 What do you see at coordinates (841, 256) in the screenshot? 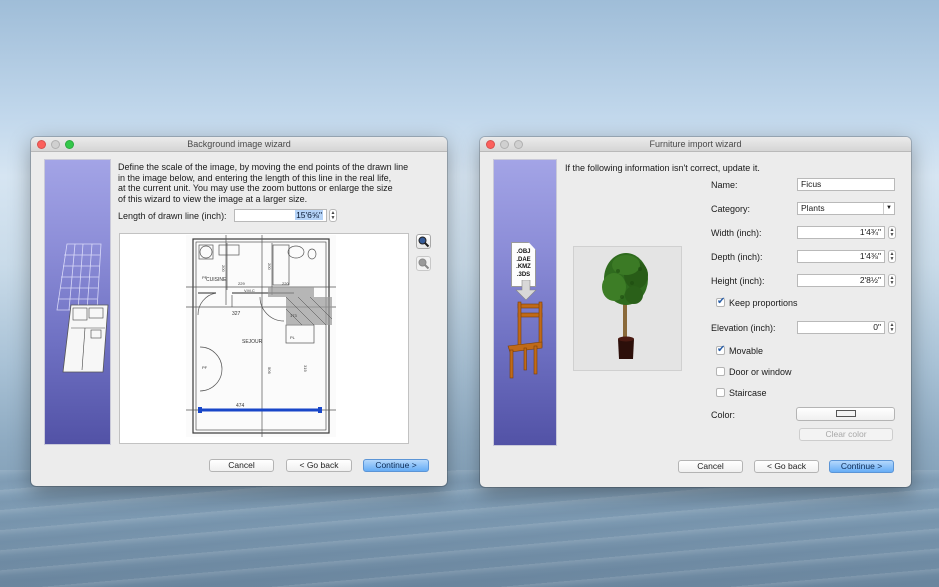
I see `depth-input: 1'4⅜"` at bounding box center [841, 256].